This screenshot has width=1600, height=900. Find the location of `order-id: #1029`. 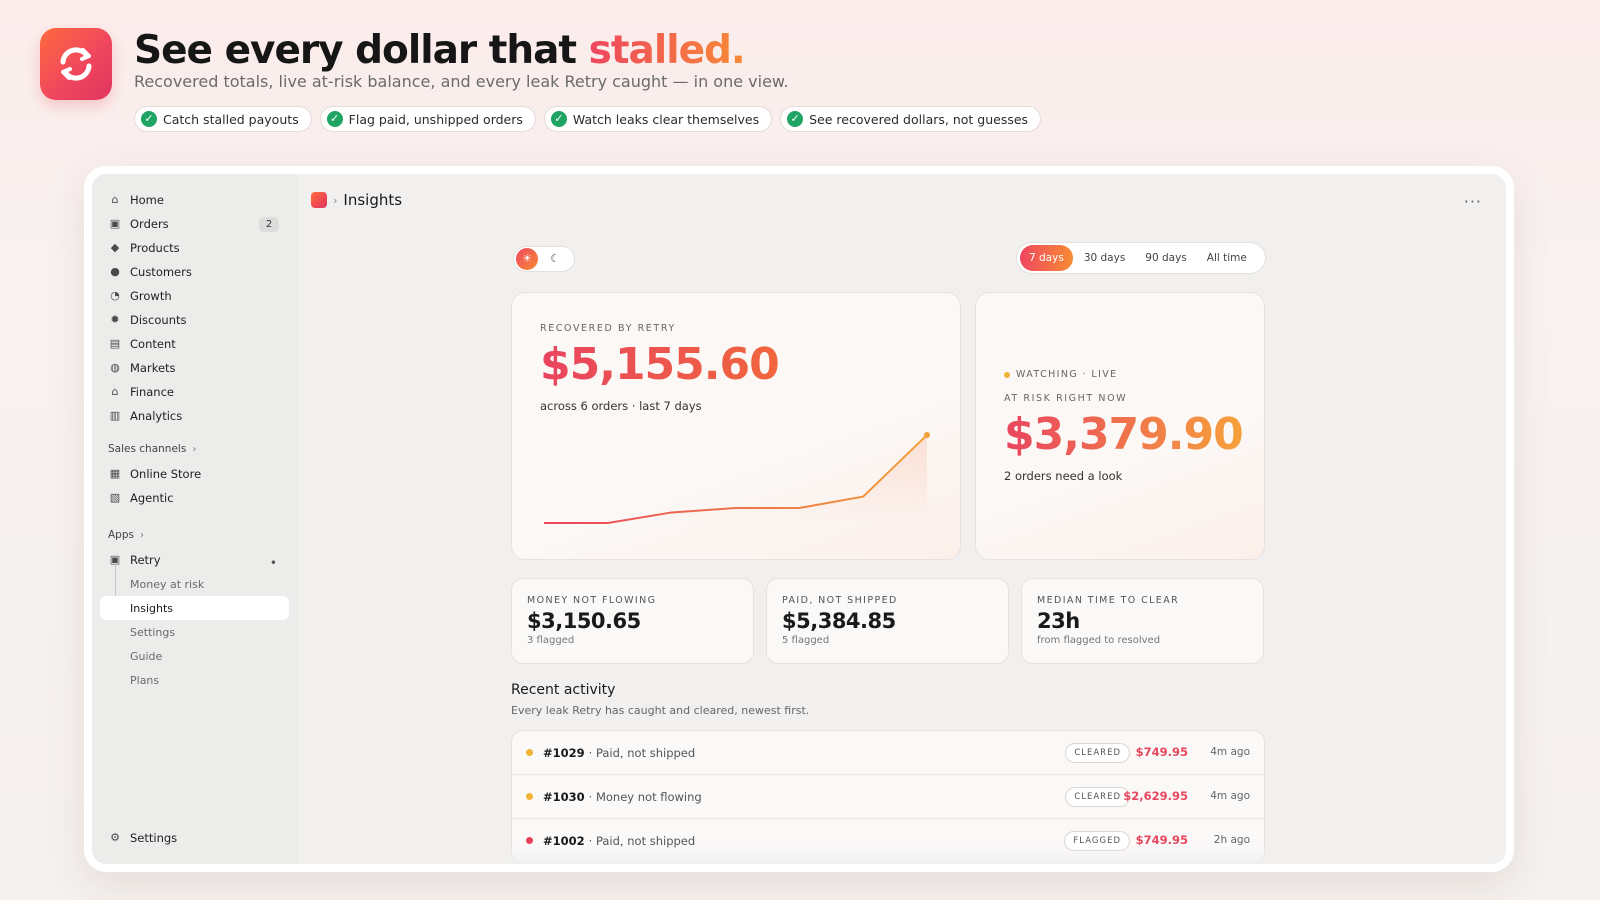

order-id: #1029 is located at coordinates (564, 753).